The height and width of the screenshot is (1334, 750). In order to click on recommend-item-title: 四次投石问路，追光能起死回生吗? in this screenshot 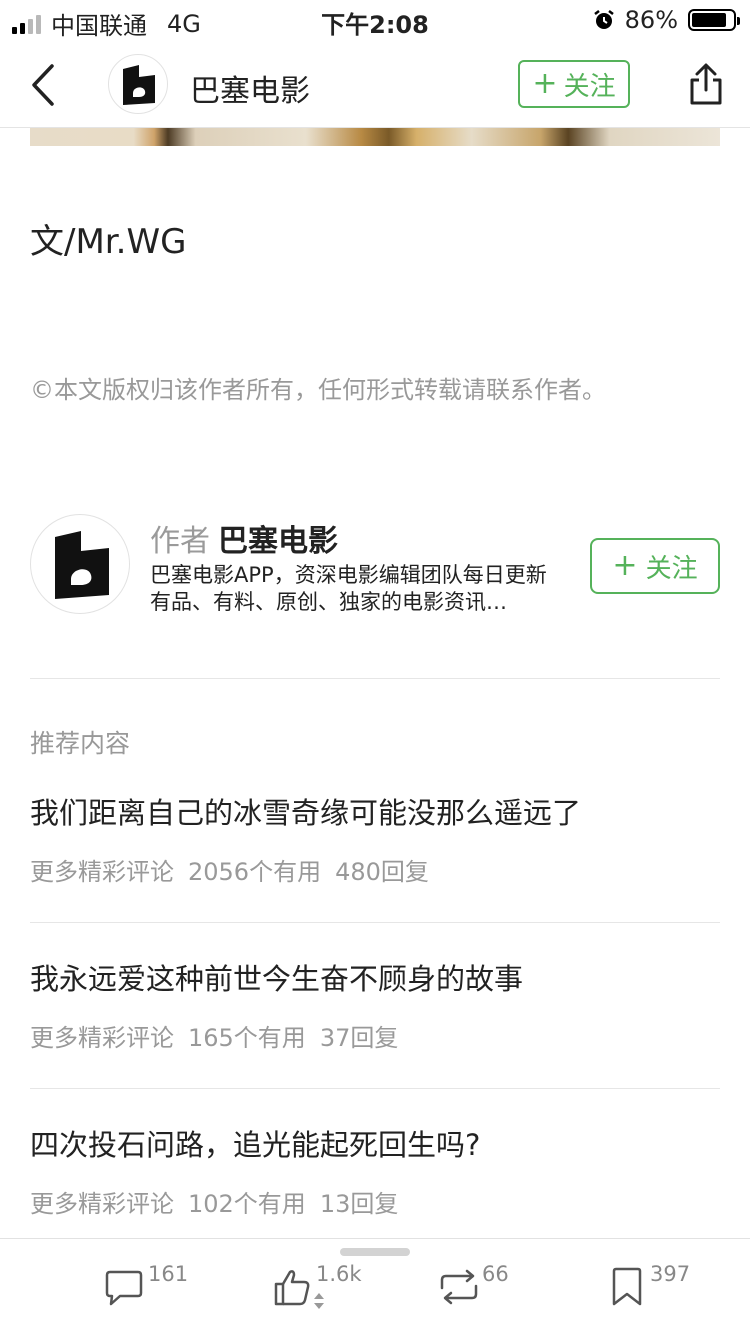, I will do `click(375, 1143)`.